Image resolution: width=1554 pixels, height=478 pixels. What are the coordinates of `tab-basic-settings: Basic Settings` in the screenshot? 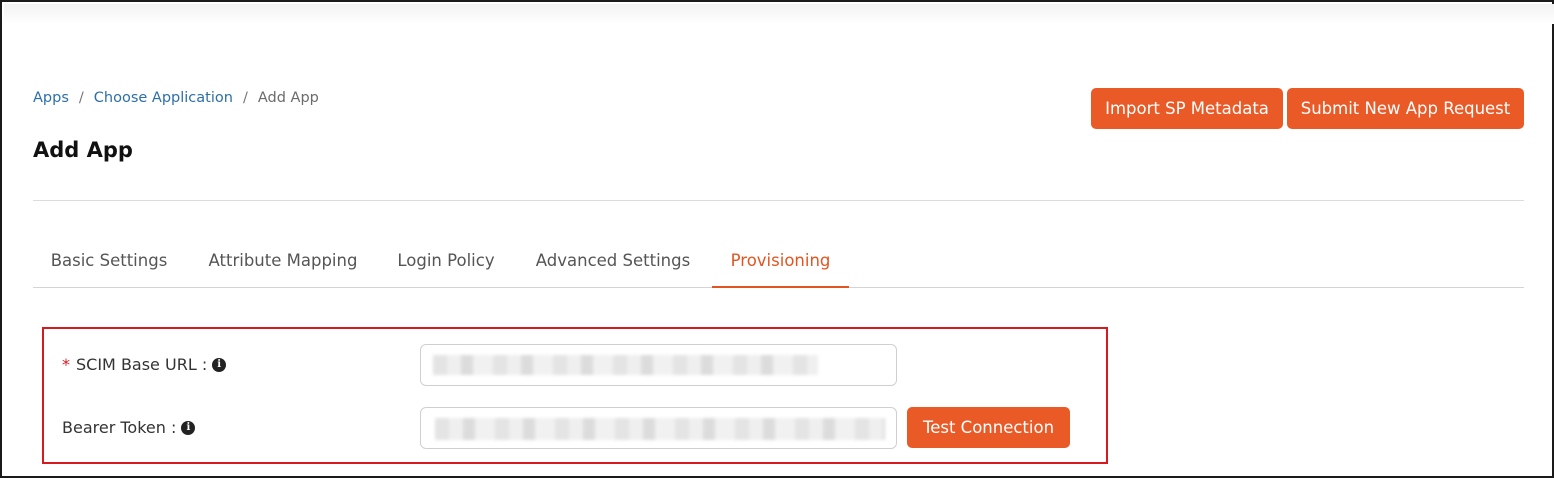 It's located at (109, 265).